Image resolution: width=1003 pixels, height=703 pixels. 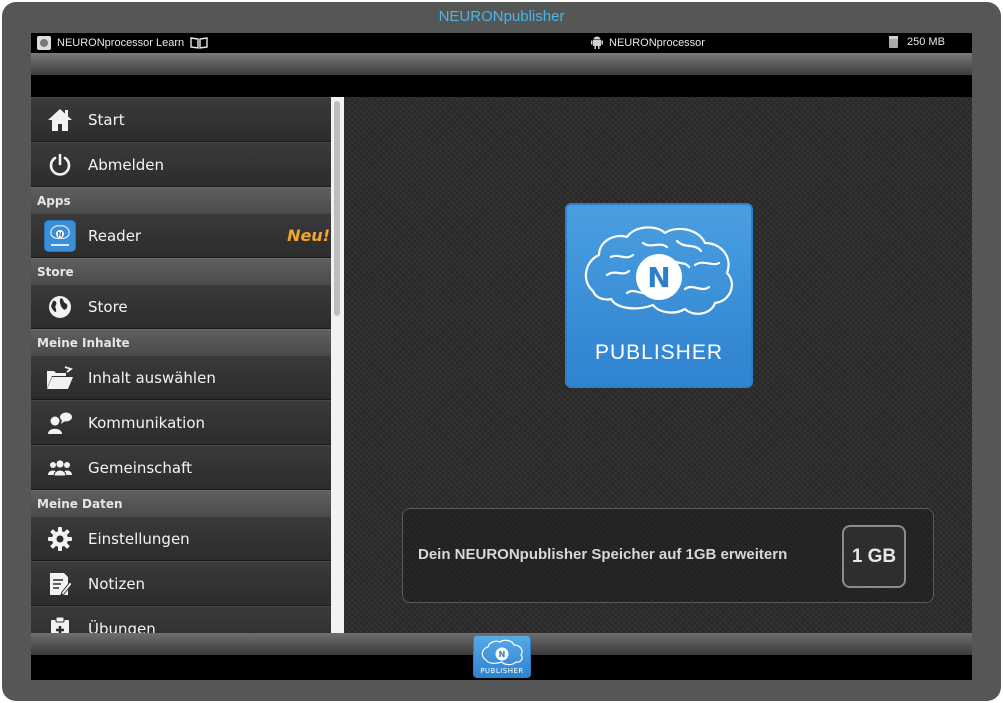 What do you see at coordinates (187, 503) in the screenshot?
I see `section-header-meine-daten: Meine Daten` at bounding box center [187, 503].